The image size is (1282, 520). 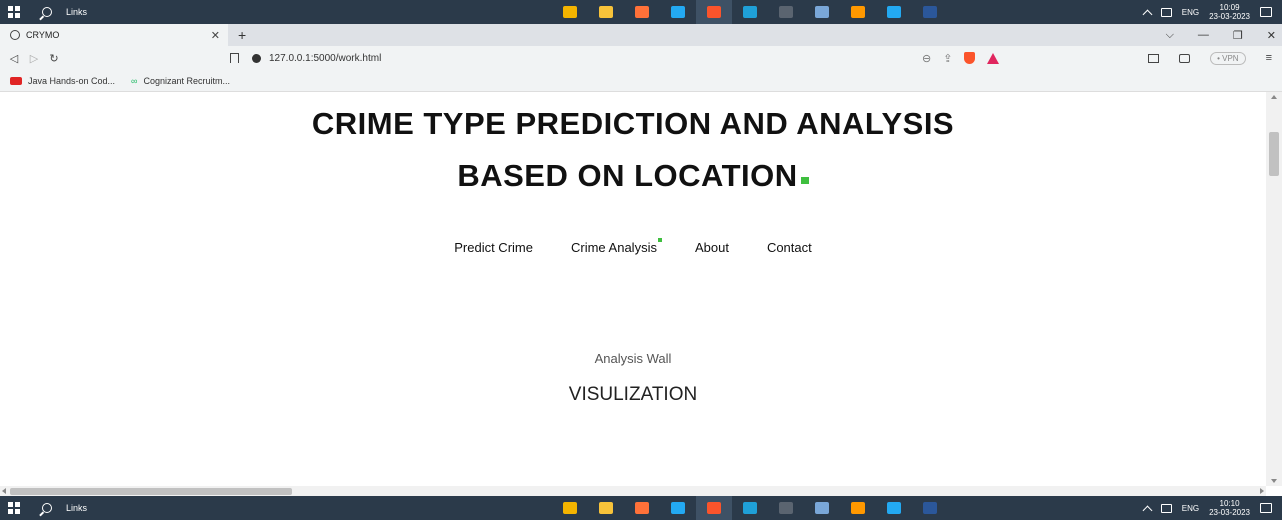 I want to click on restore-button: ❐, so click(x=1238, y=35).